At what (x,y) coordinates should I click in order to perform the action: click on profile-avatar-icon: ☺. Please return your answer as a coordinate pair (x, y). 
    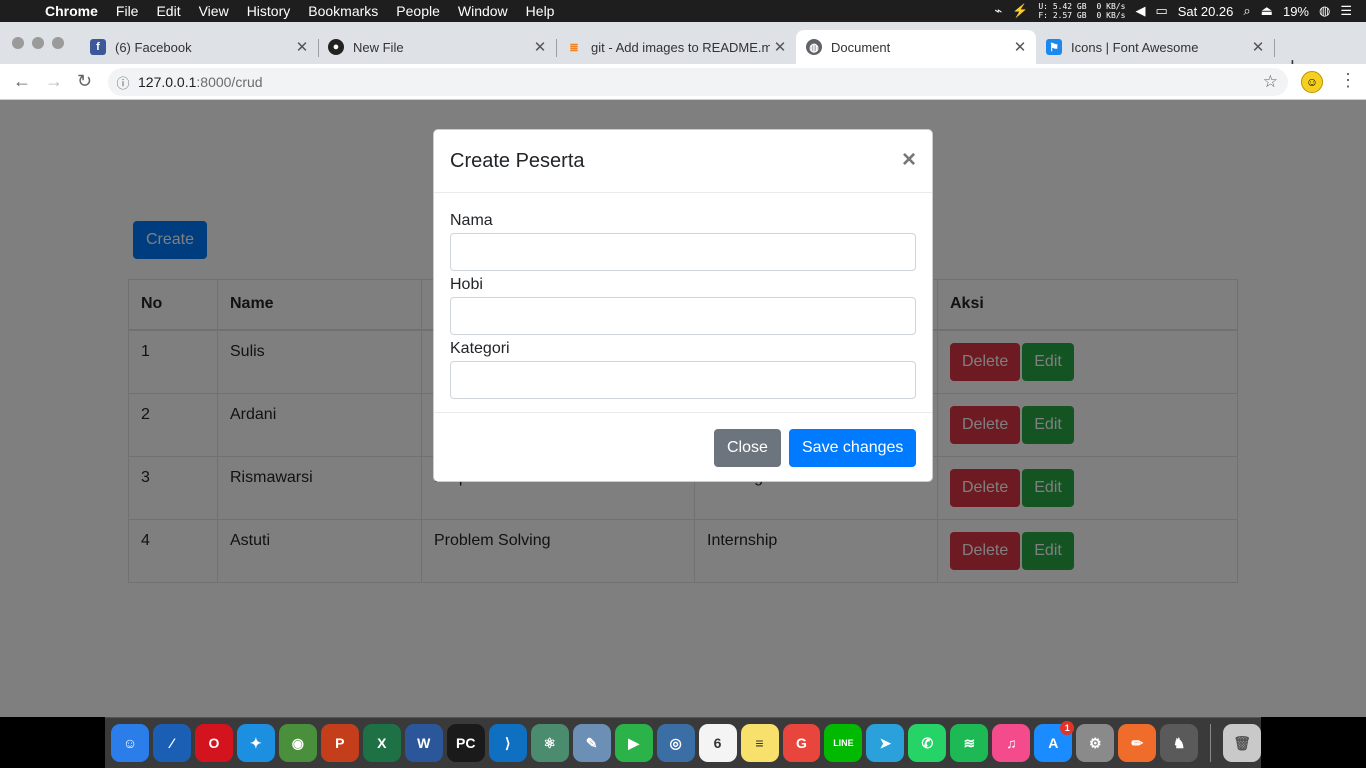
    Looking at the image, I should click on (1312, 82).